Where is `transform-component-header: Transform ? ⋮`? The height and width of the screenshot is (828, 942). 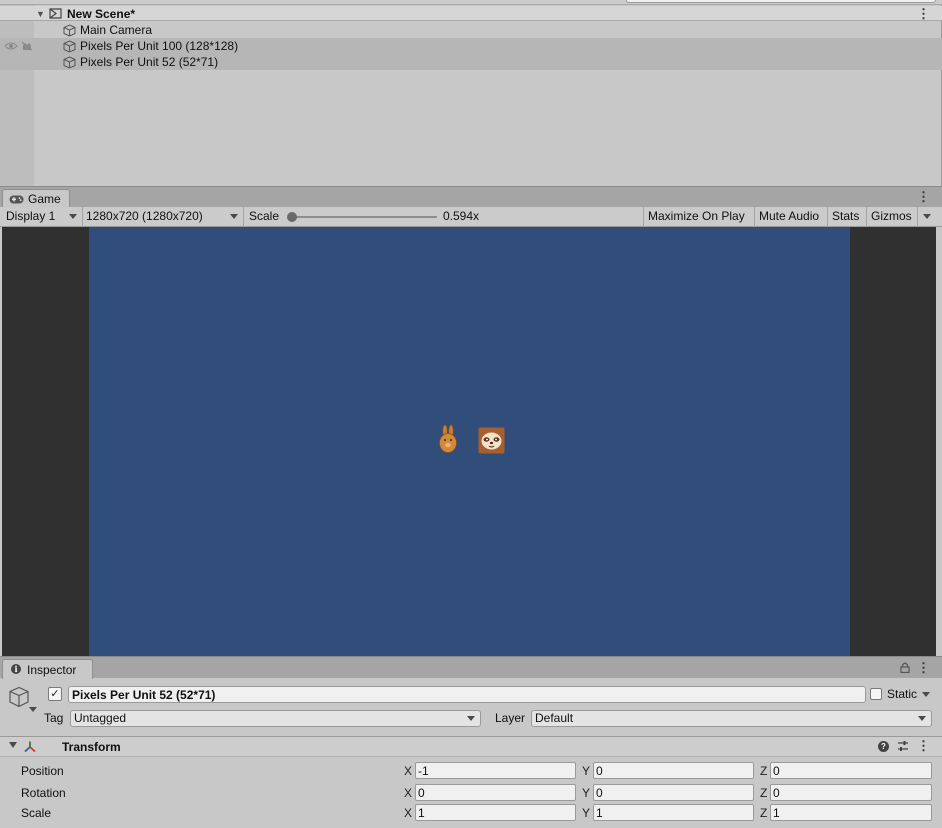
transform-component-header: Transform ? ⋮ is located at coordinates (471, 746).